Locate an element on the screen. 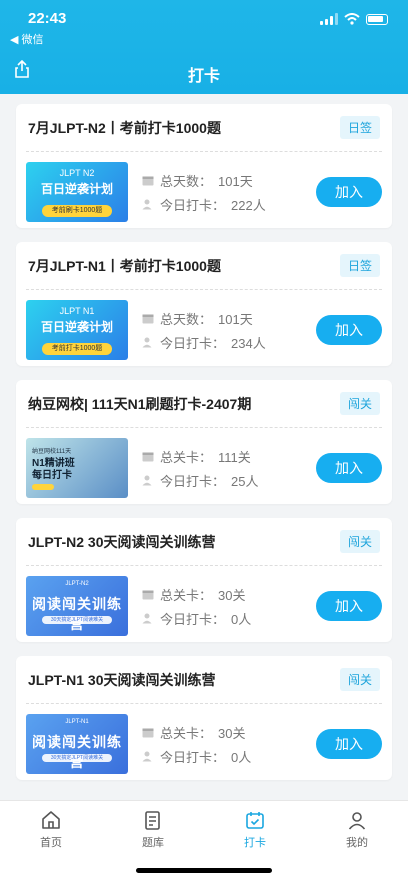 The width and height of the screenshot is (408, 883). thumb-headline: N1精讲班 每日打卡 is located at coordinates (53, 470).